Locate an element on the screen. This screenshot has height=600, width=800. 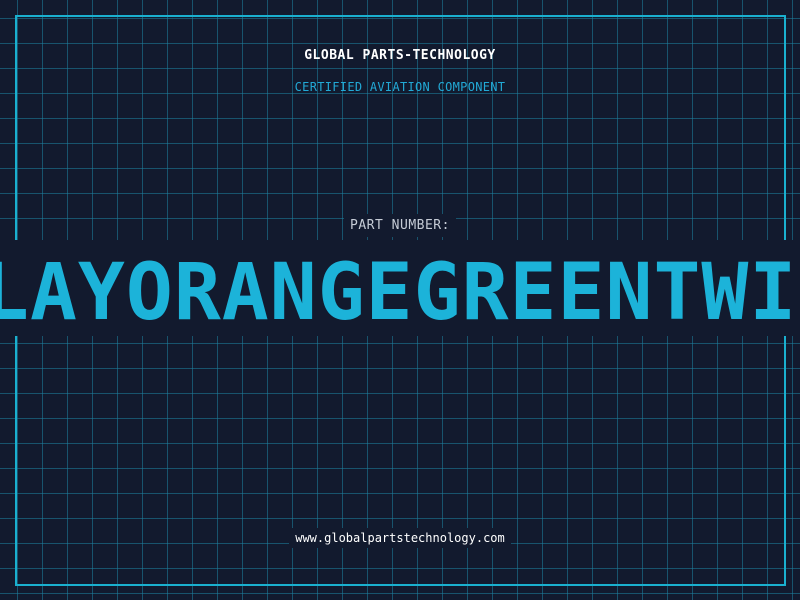
part-number-label: PART NUMBER: is located at coordinates (400, 225).